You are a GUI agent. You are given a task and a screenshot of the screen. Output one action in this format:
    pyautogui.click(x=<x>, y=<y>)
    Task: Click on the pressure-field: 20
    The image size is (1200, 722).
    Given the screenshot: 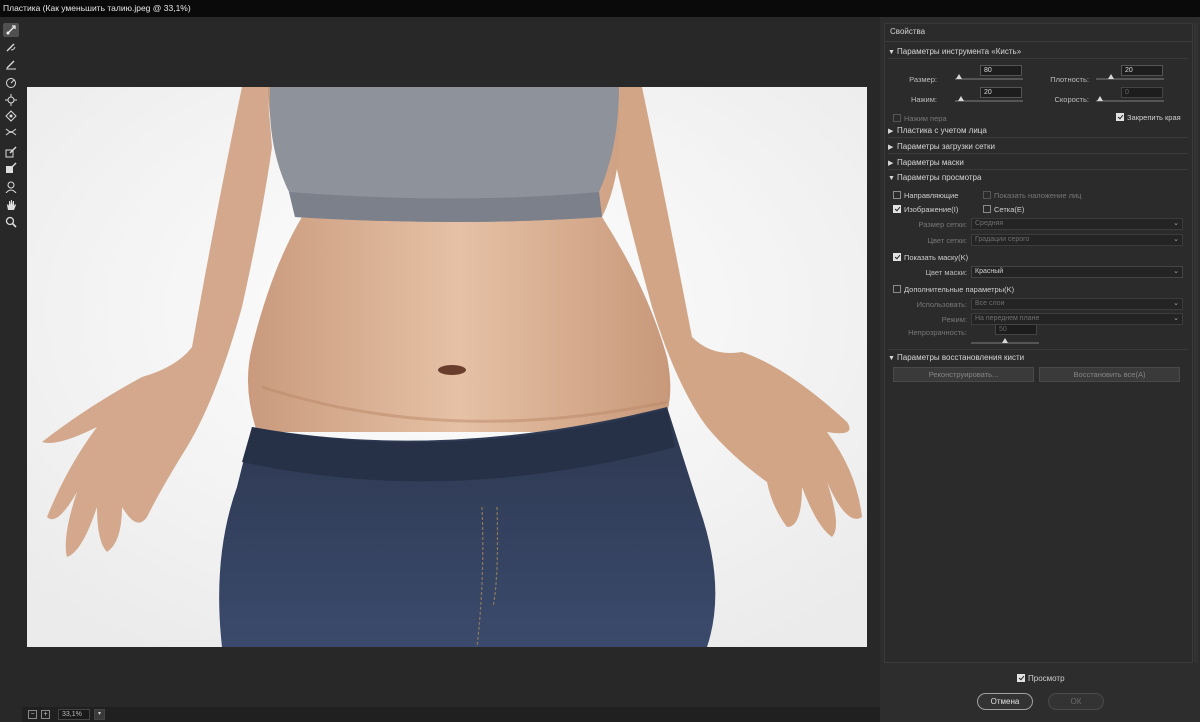 What is the action you would take?
    pyautogui.click(x=1001, y=92)
    